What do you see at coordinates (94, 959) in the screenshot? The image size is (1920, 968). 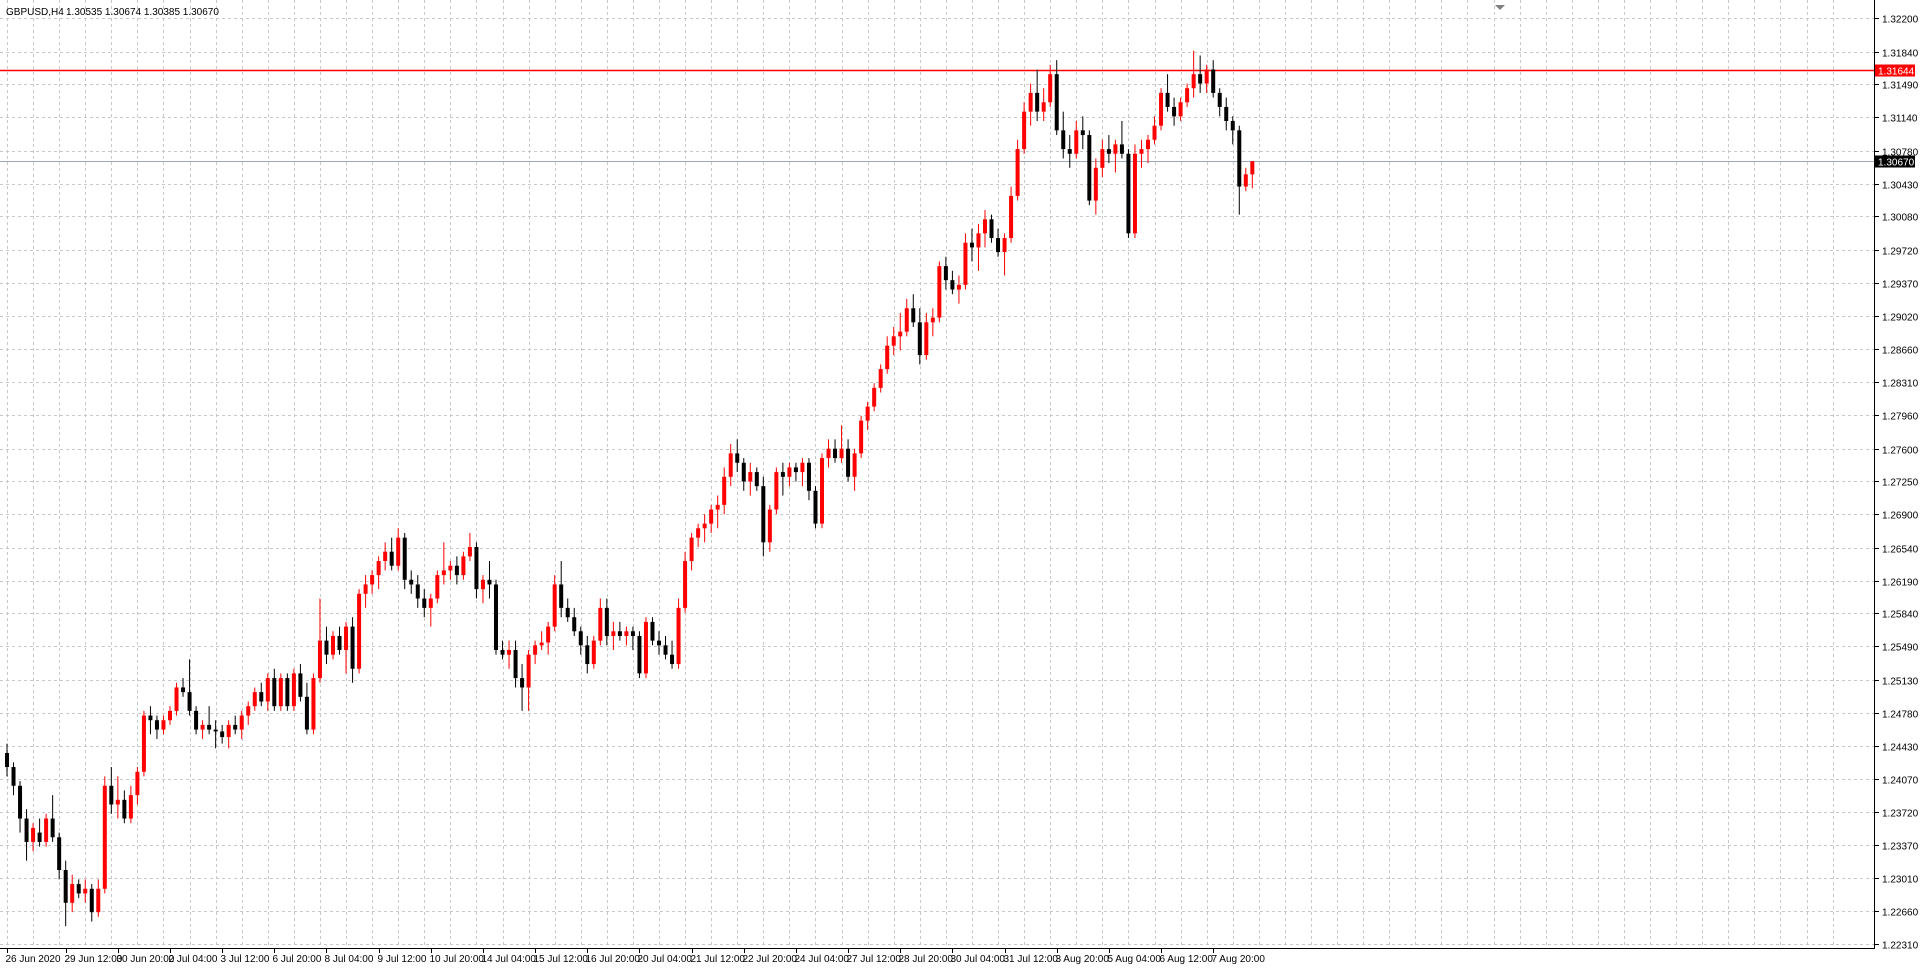 I see `x-tick-label: 29 Jun 12:00` at bounding box center [94, 959].